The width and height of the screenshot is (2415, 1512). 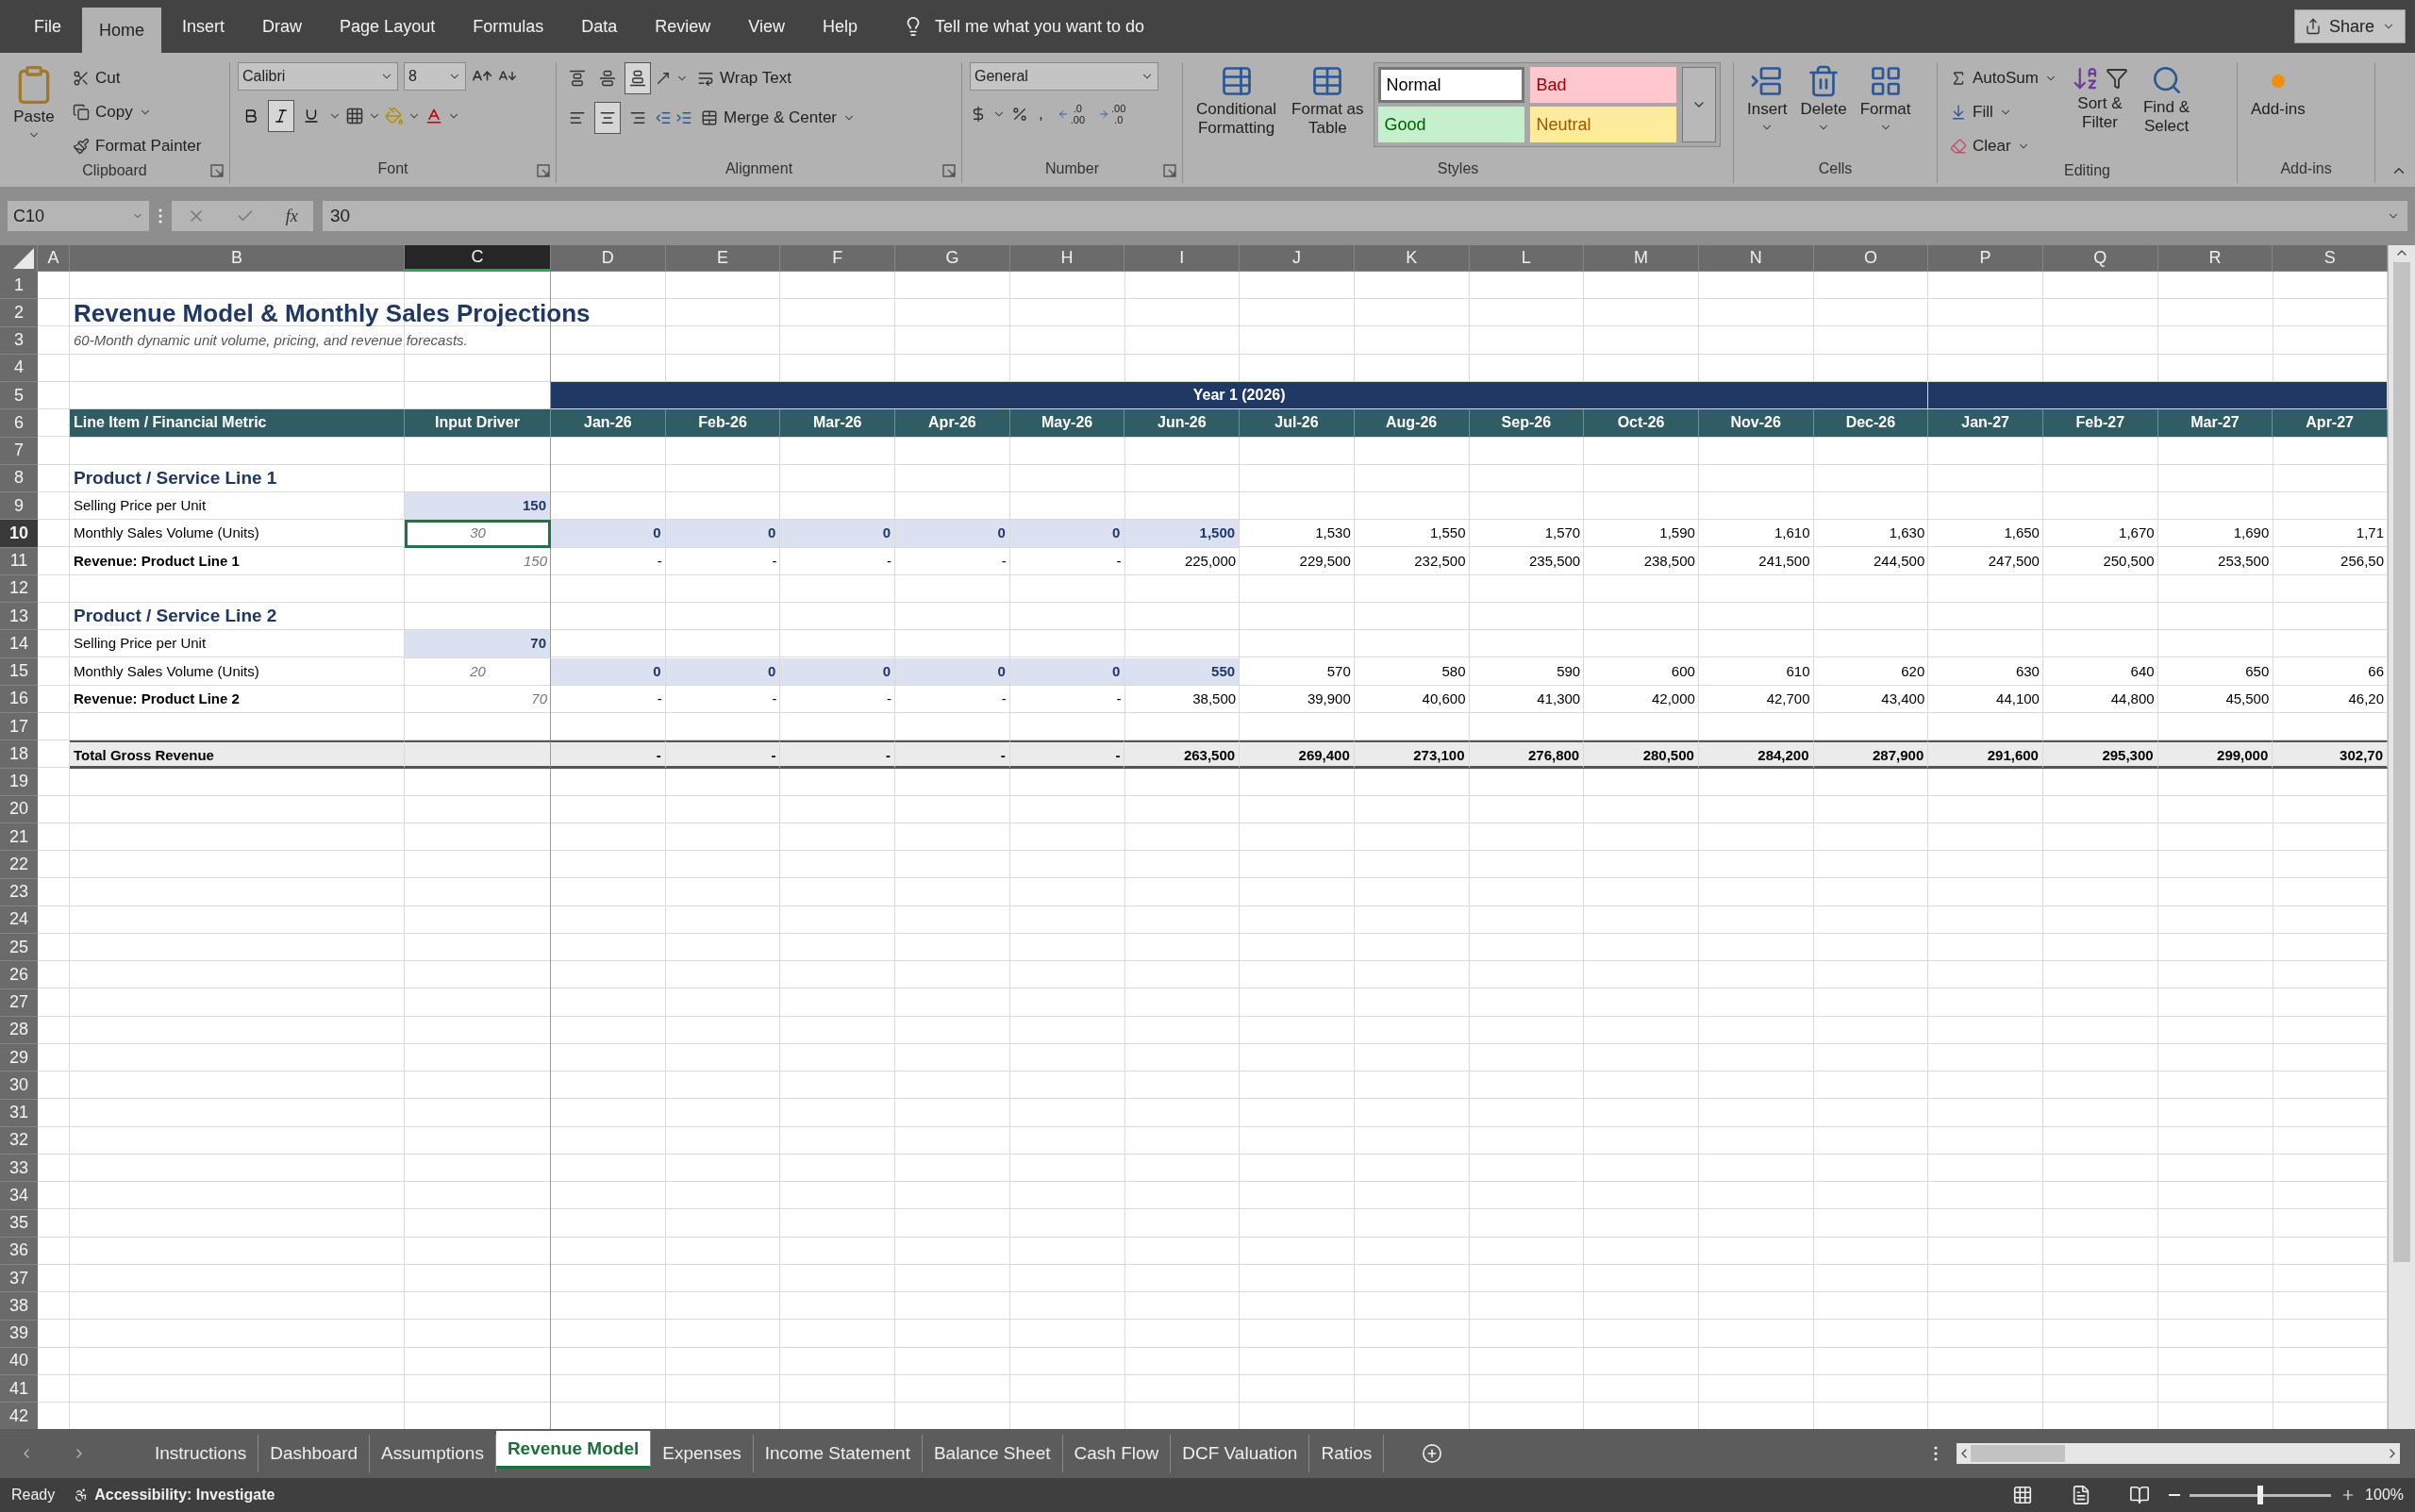 I want to click on comma-style-button: ,, so click(x=1041, y=114).